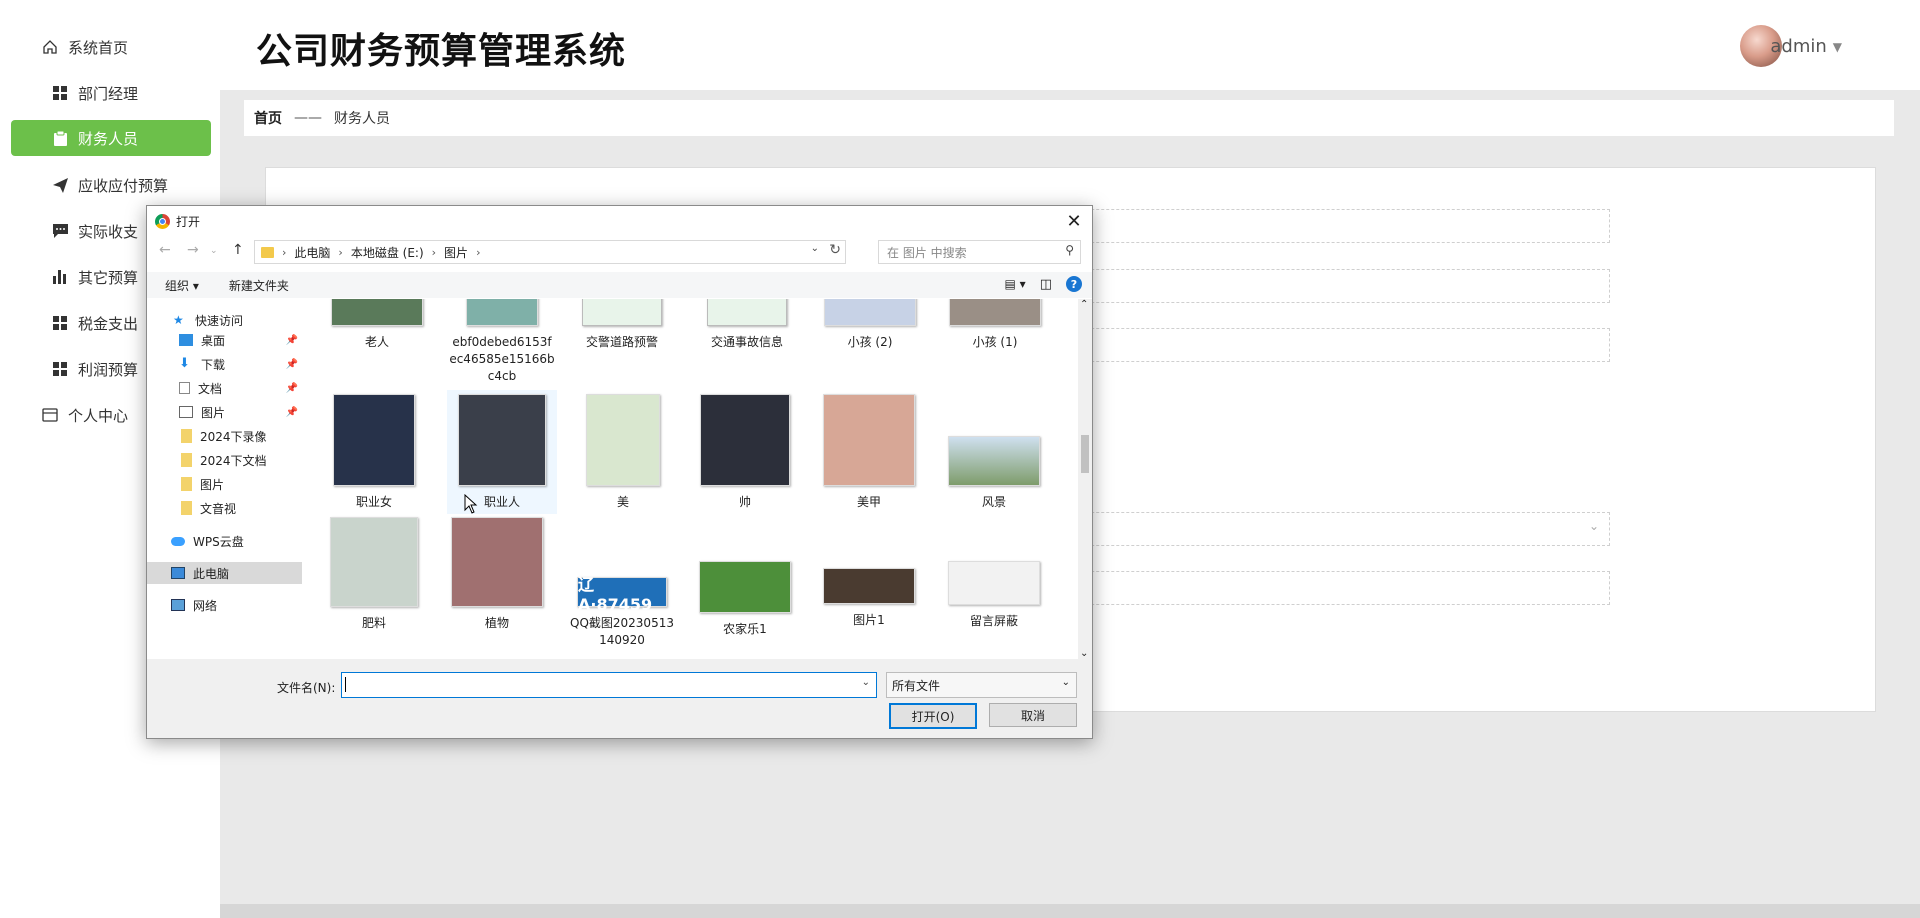  I want to click on filename-input: ⌄, so click(609, 685).